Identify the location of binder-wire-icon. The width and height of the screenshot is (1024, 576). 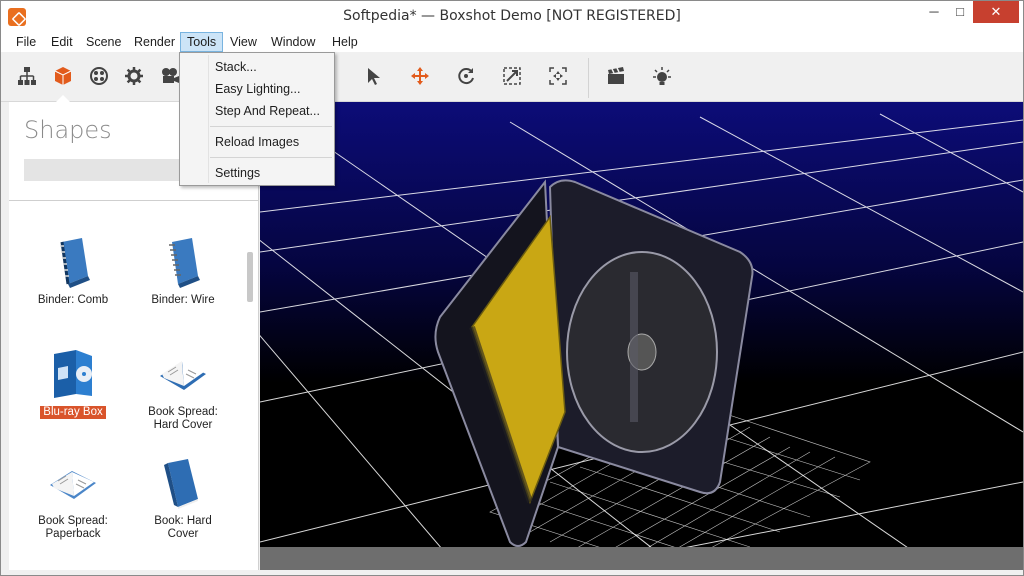
(184, 263).